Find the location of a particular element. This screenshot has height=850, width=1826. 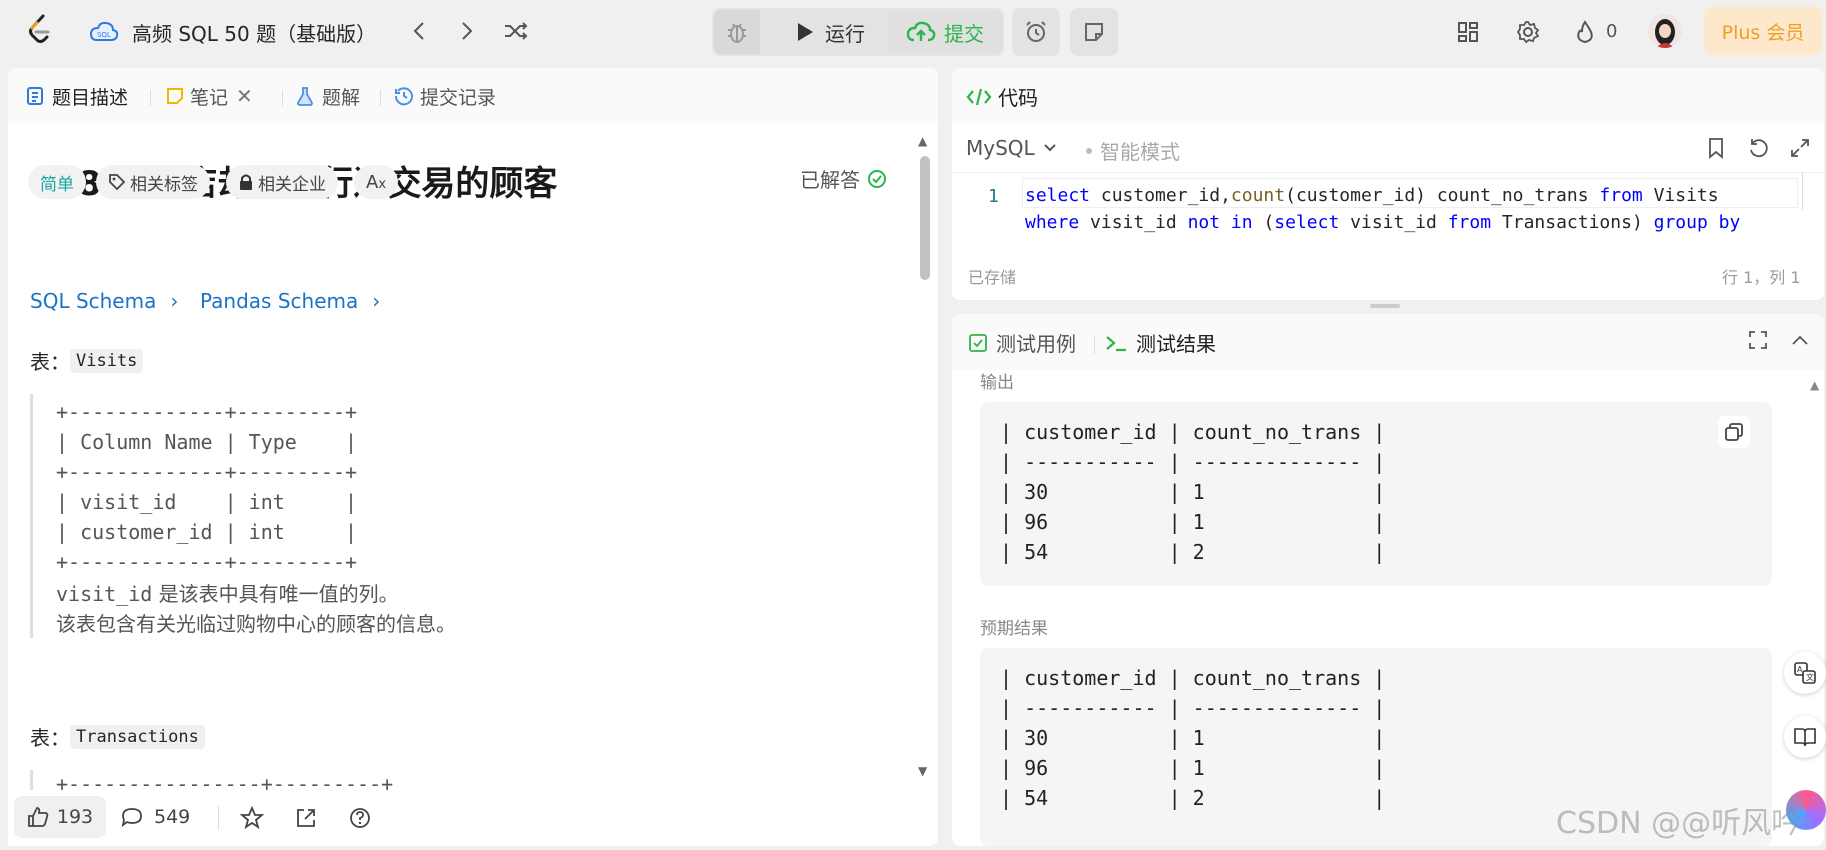

related-companies-label: 相关企业 is located at coordinates (292, 184).